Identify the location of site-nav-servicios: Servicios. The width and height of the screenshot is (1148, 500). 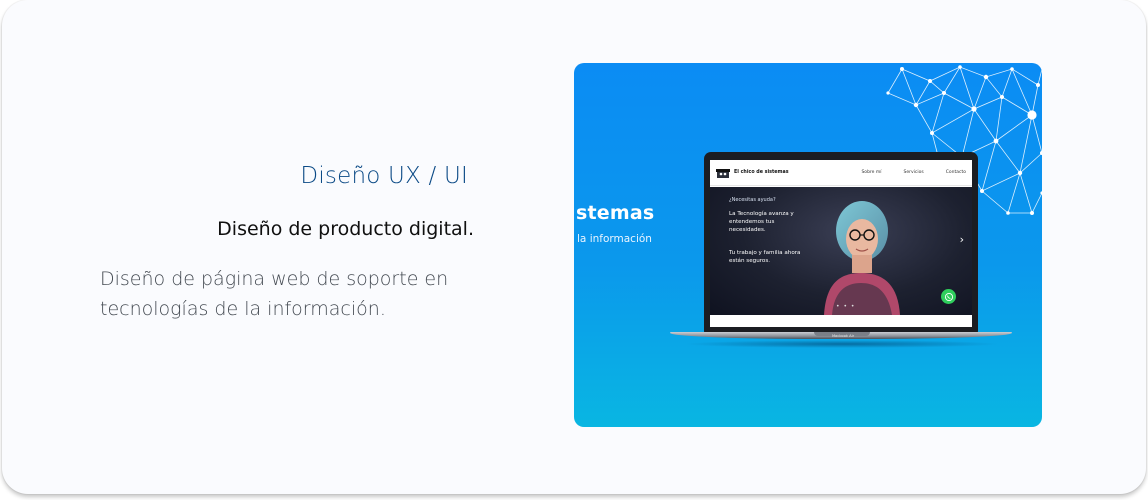
(913, 172).